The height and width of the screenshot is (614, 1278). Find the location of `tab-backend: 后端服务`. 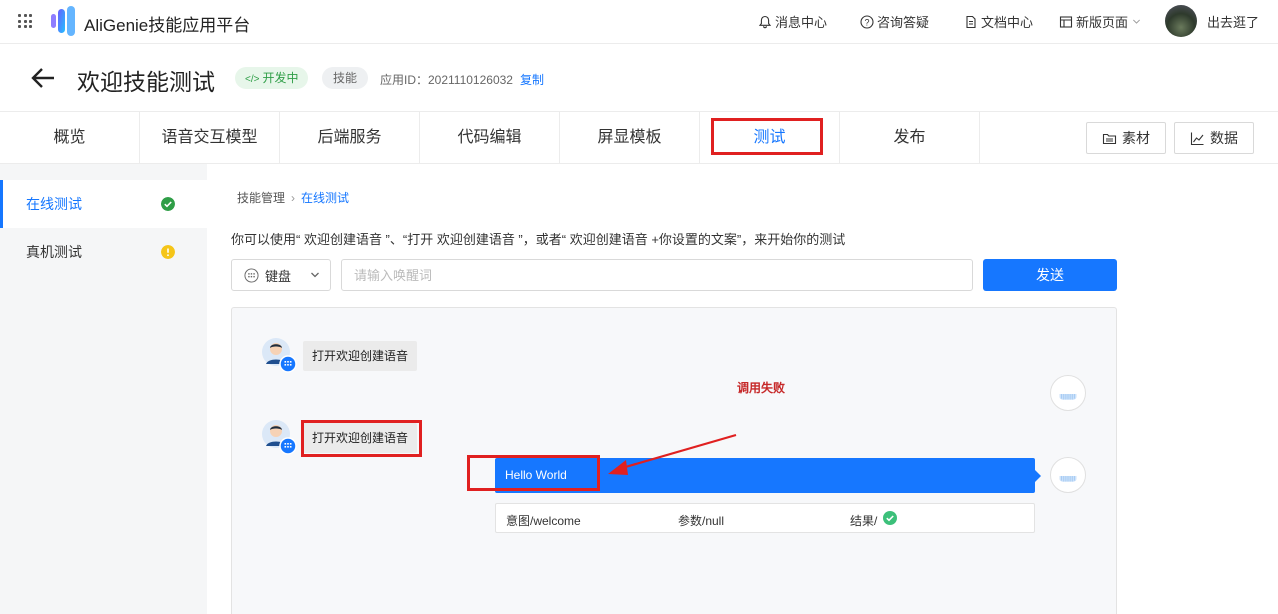

tab-backend: 后端服务 is located at coordinates (350, 138).